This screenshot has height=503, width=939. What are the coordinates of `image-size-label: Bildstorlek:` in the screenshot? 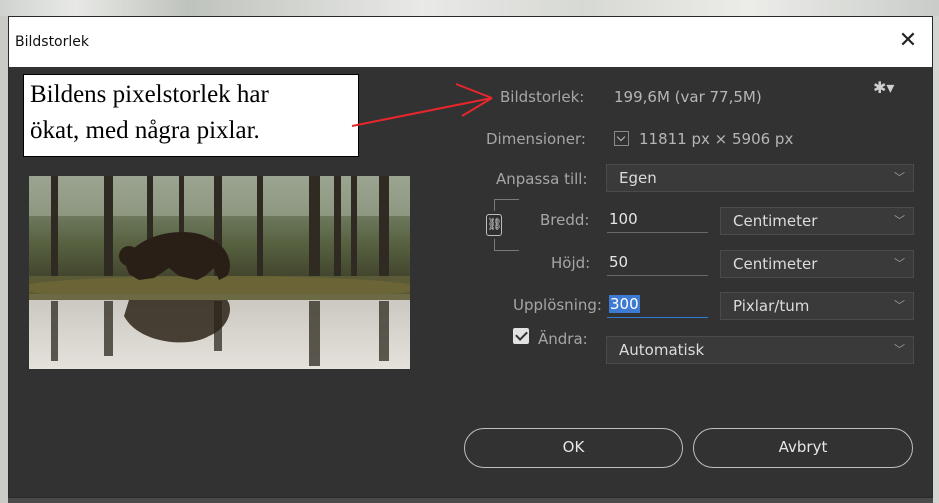 It's located at (542, 97).